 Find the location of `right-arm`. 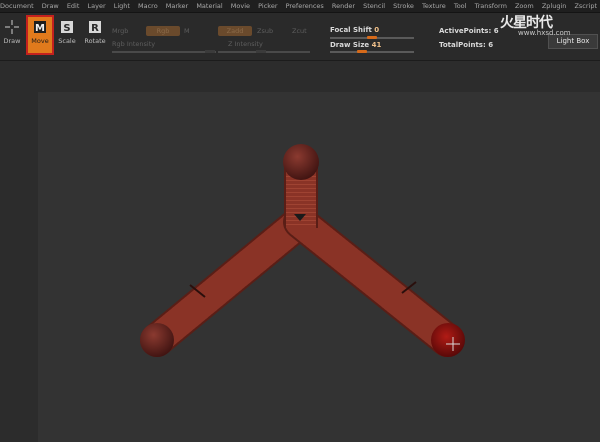

right-arm is located at coordinates (373, 281).